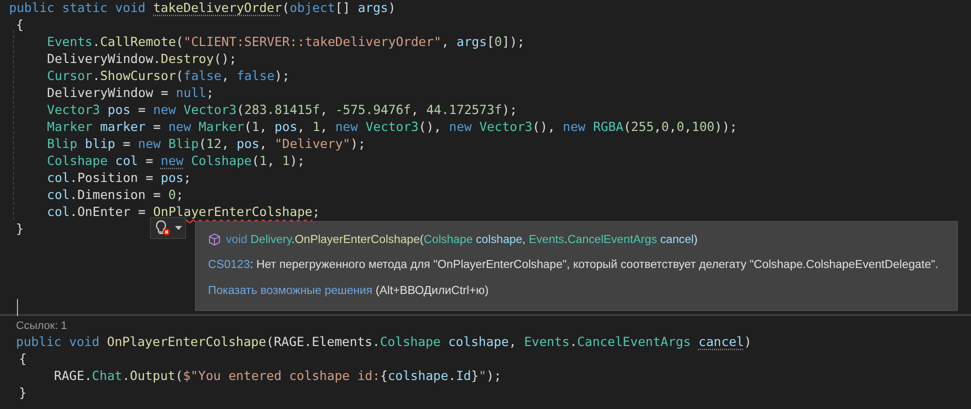 Image resolution: width=971 pixels, height=409 pixels. I want to click on code-line: col.Position = pos;, so click(119, 177).